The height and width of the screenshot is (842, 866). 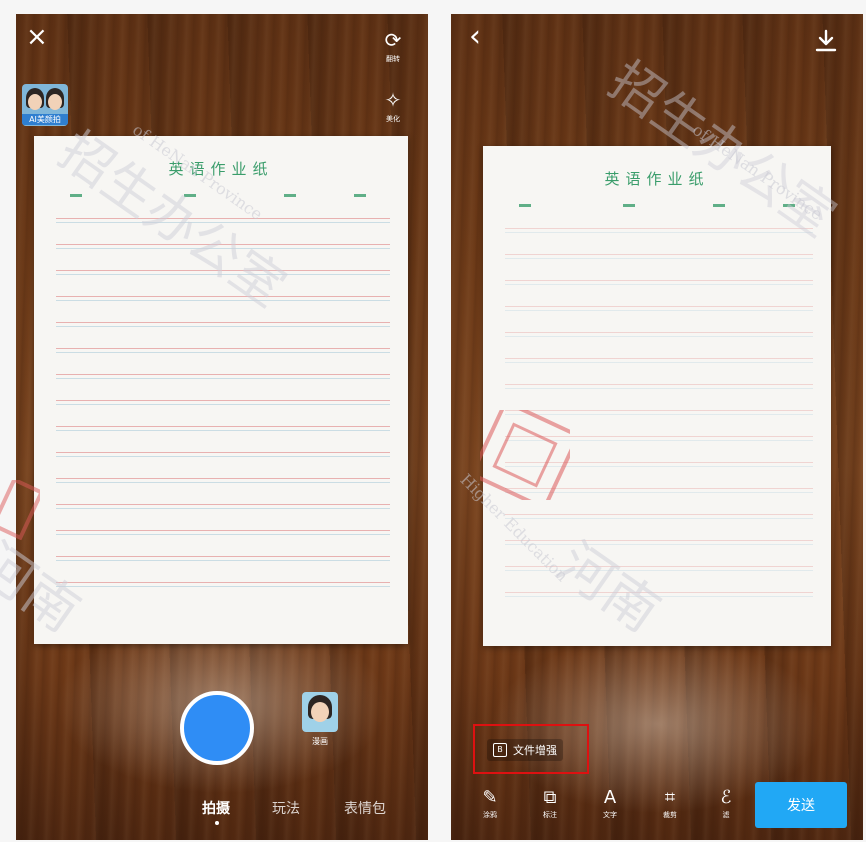 I want to click on tab-stickers: 表情包, so click(x=365, y=808).